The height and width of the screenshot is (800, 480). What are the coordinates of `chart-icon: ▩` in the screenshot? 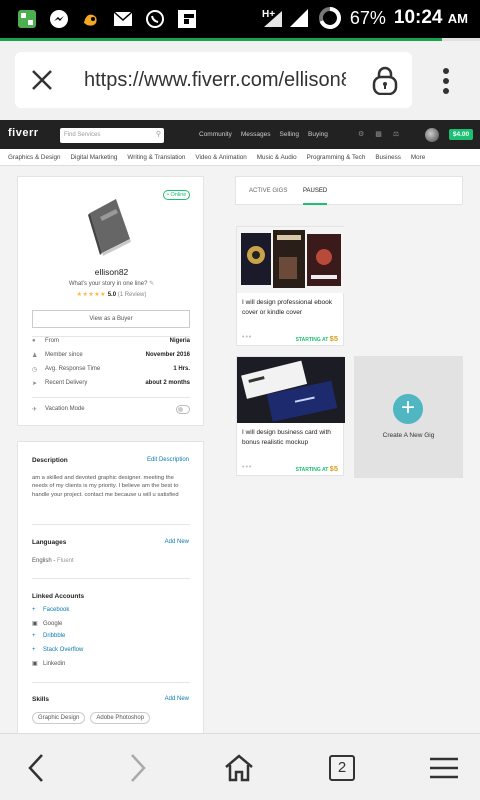 It's located at (378, 134).